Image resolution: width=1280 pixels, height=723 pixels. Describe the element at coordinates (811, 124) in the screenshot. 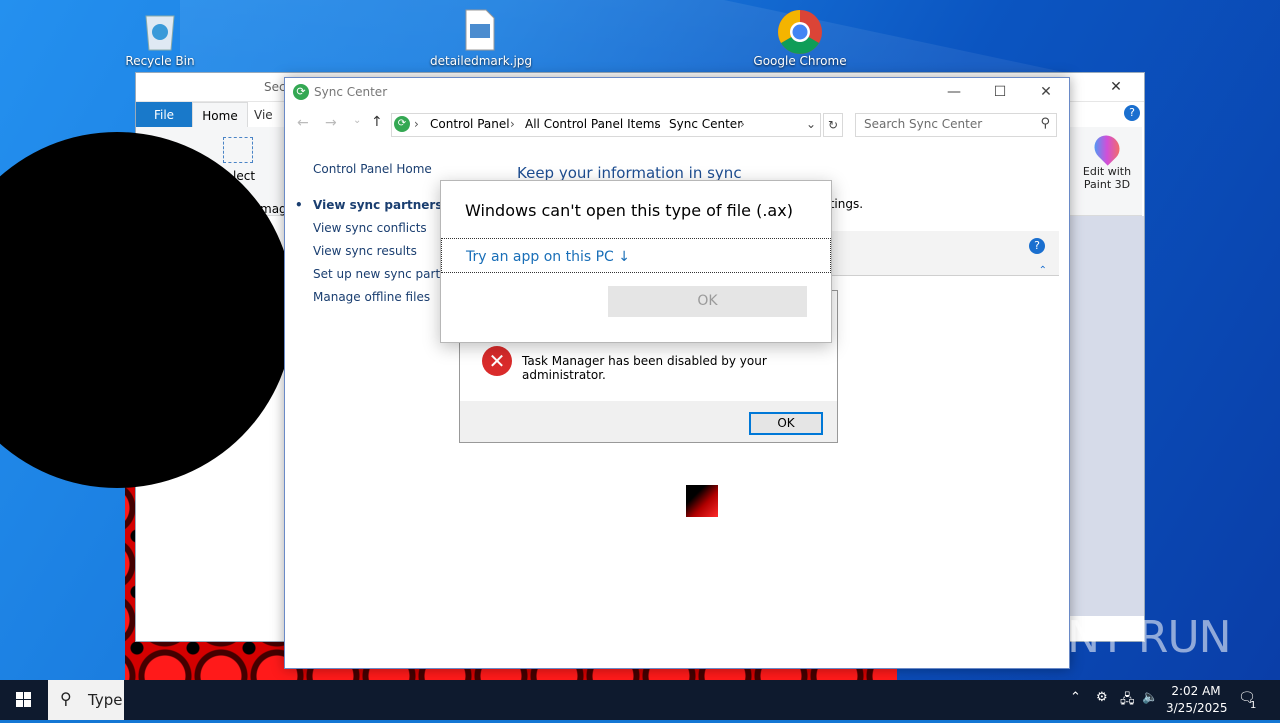

I see `address-dropdown-icon: ⌄` at that location.